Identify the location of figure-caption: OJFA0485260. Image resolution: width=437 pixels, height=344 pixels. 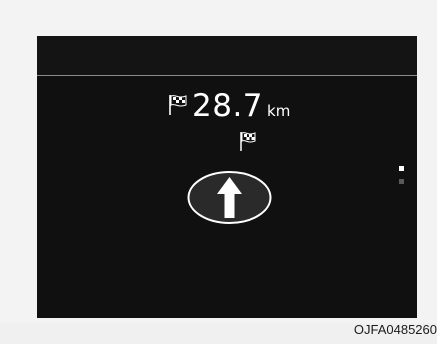
(395, 329).